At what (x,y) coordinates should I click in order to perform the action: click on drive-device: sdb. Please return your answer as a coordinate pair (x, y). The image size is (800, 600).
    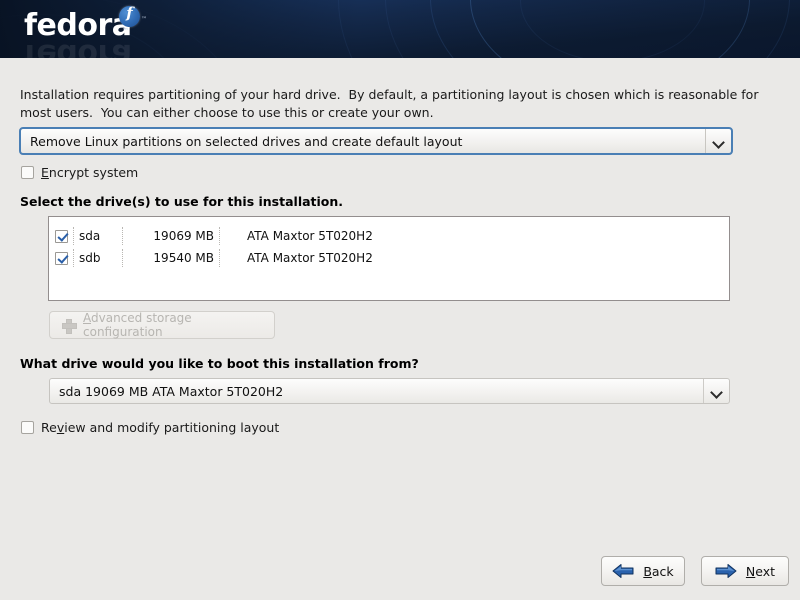
    Looking at the image, I should click on (90, 258).